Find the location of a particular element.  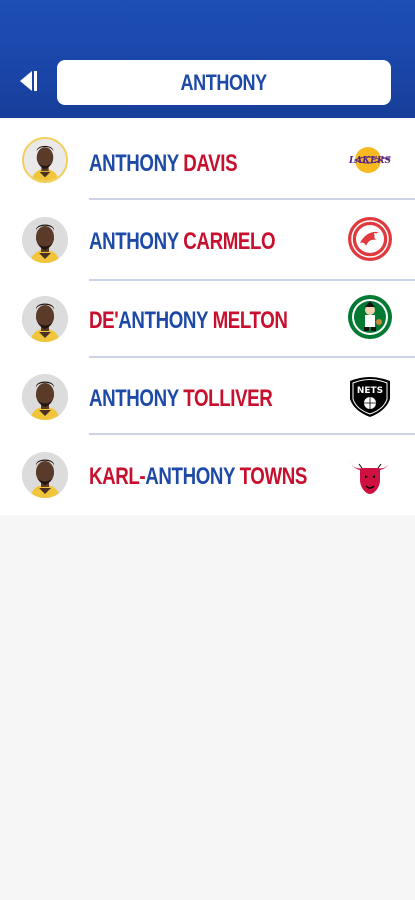

lakers-logo-icon: LAKERS is located at coordinates (370, 160).